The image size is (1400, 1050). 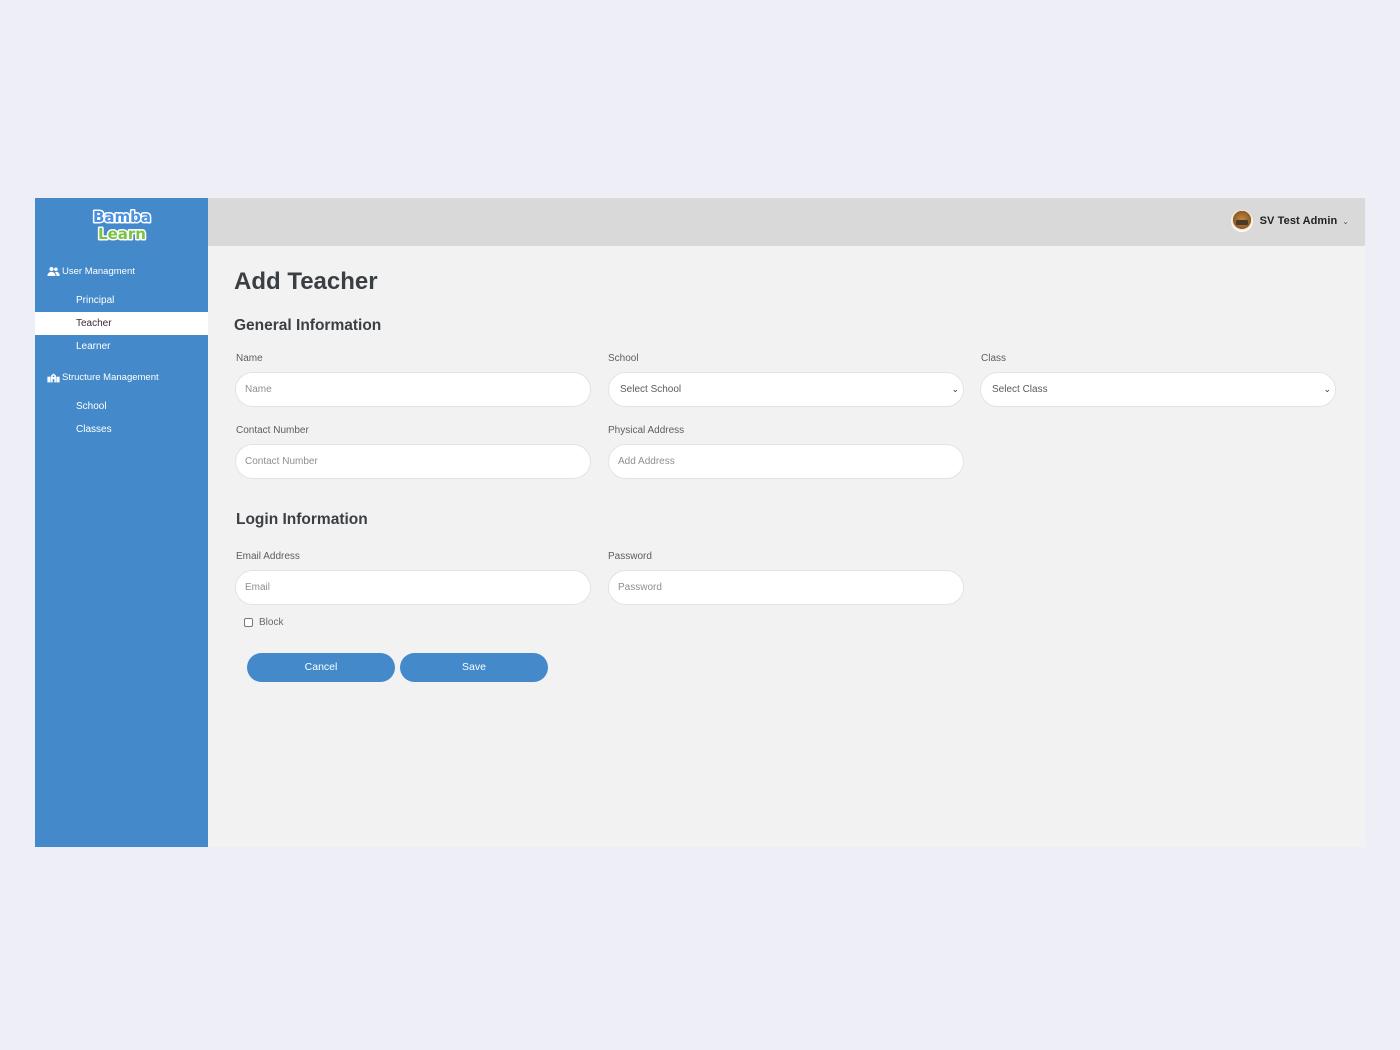 I want to click on name-label: Name, so click(x=249, y=358).